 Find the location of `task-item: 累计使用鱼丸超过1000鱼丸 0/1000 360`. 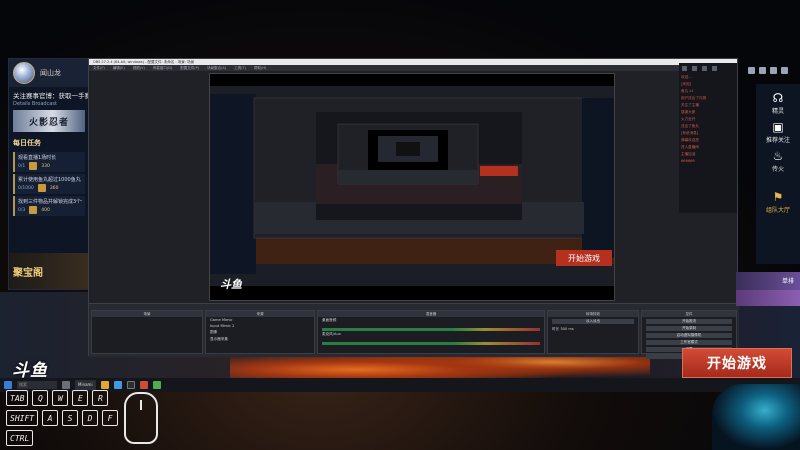

task-item: 累计使用鱼丸超过1000鱼丸 0/1000 360 is located at coordinates (49, 184).